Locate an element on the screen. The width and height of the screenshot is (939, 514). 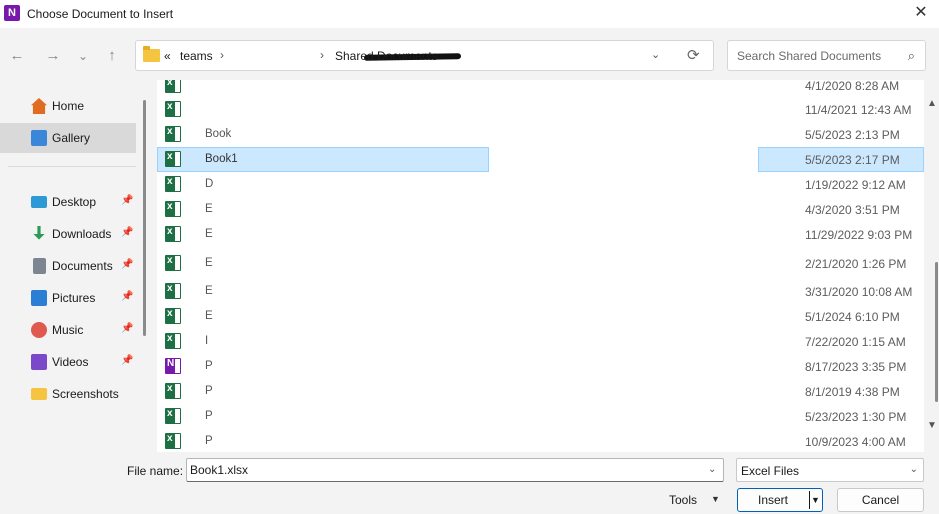
file-name: Book1 is located at coordinates (221, 159).